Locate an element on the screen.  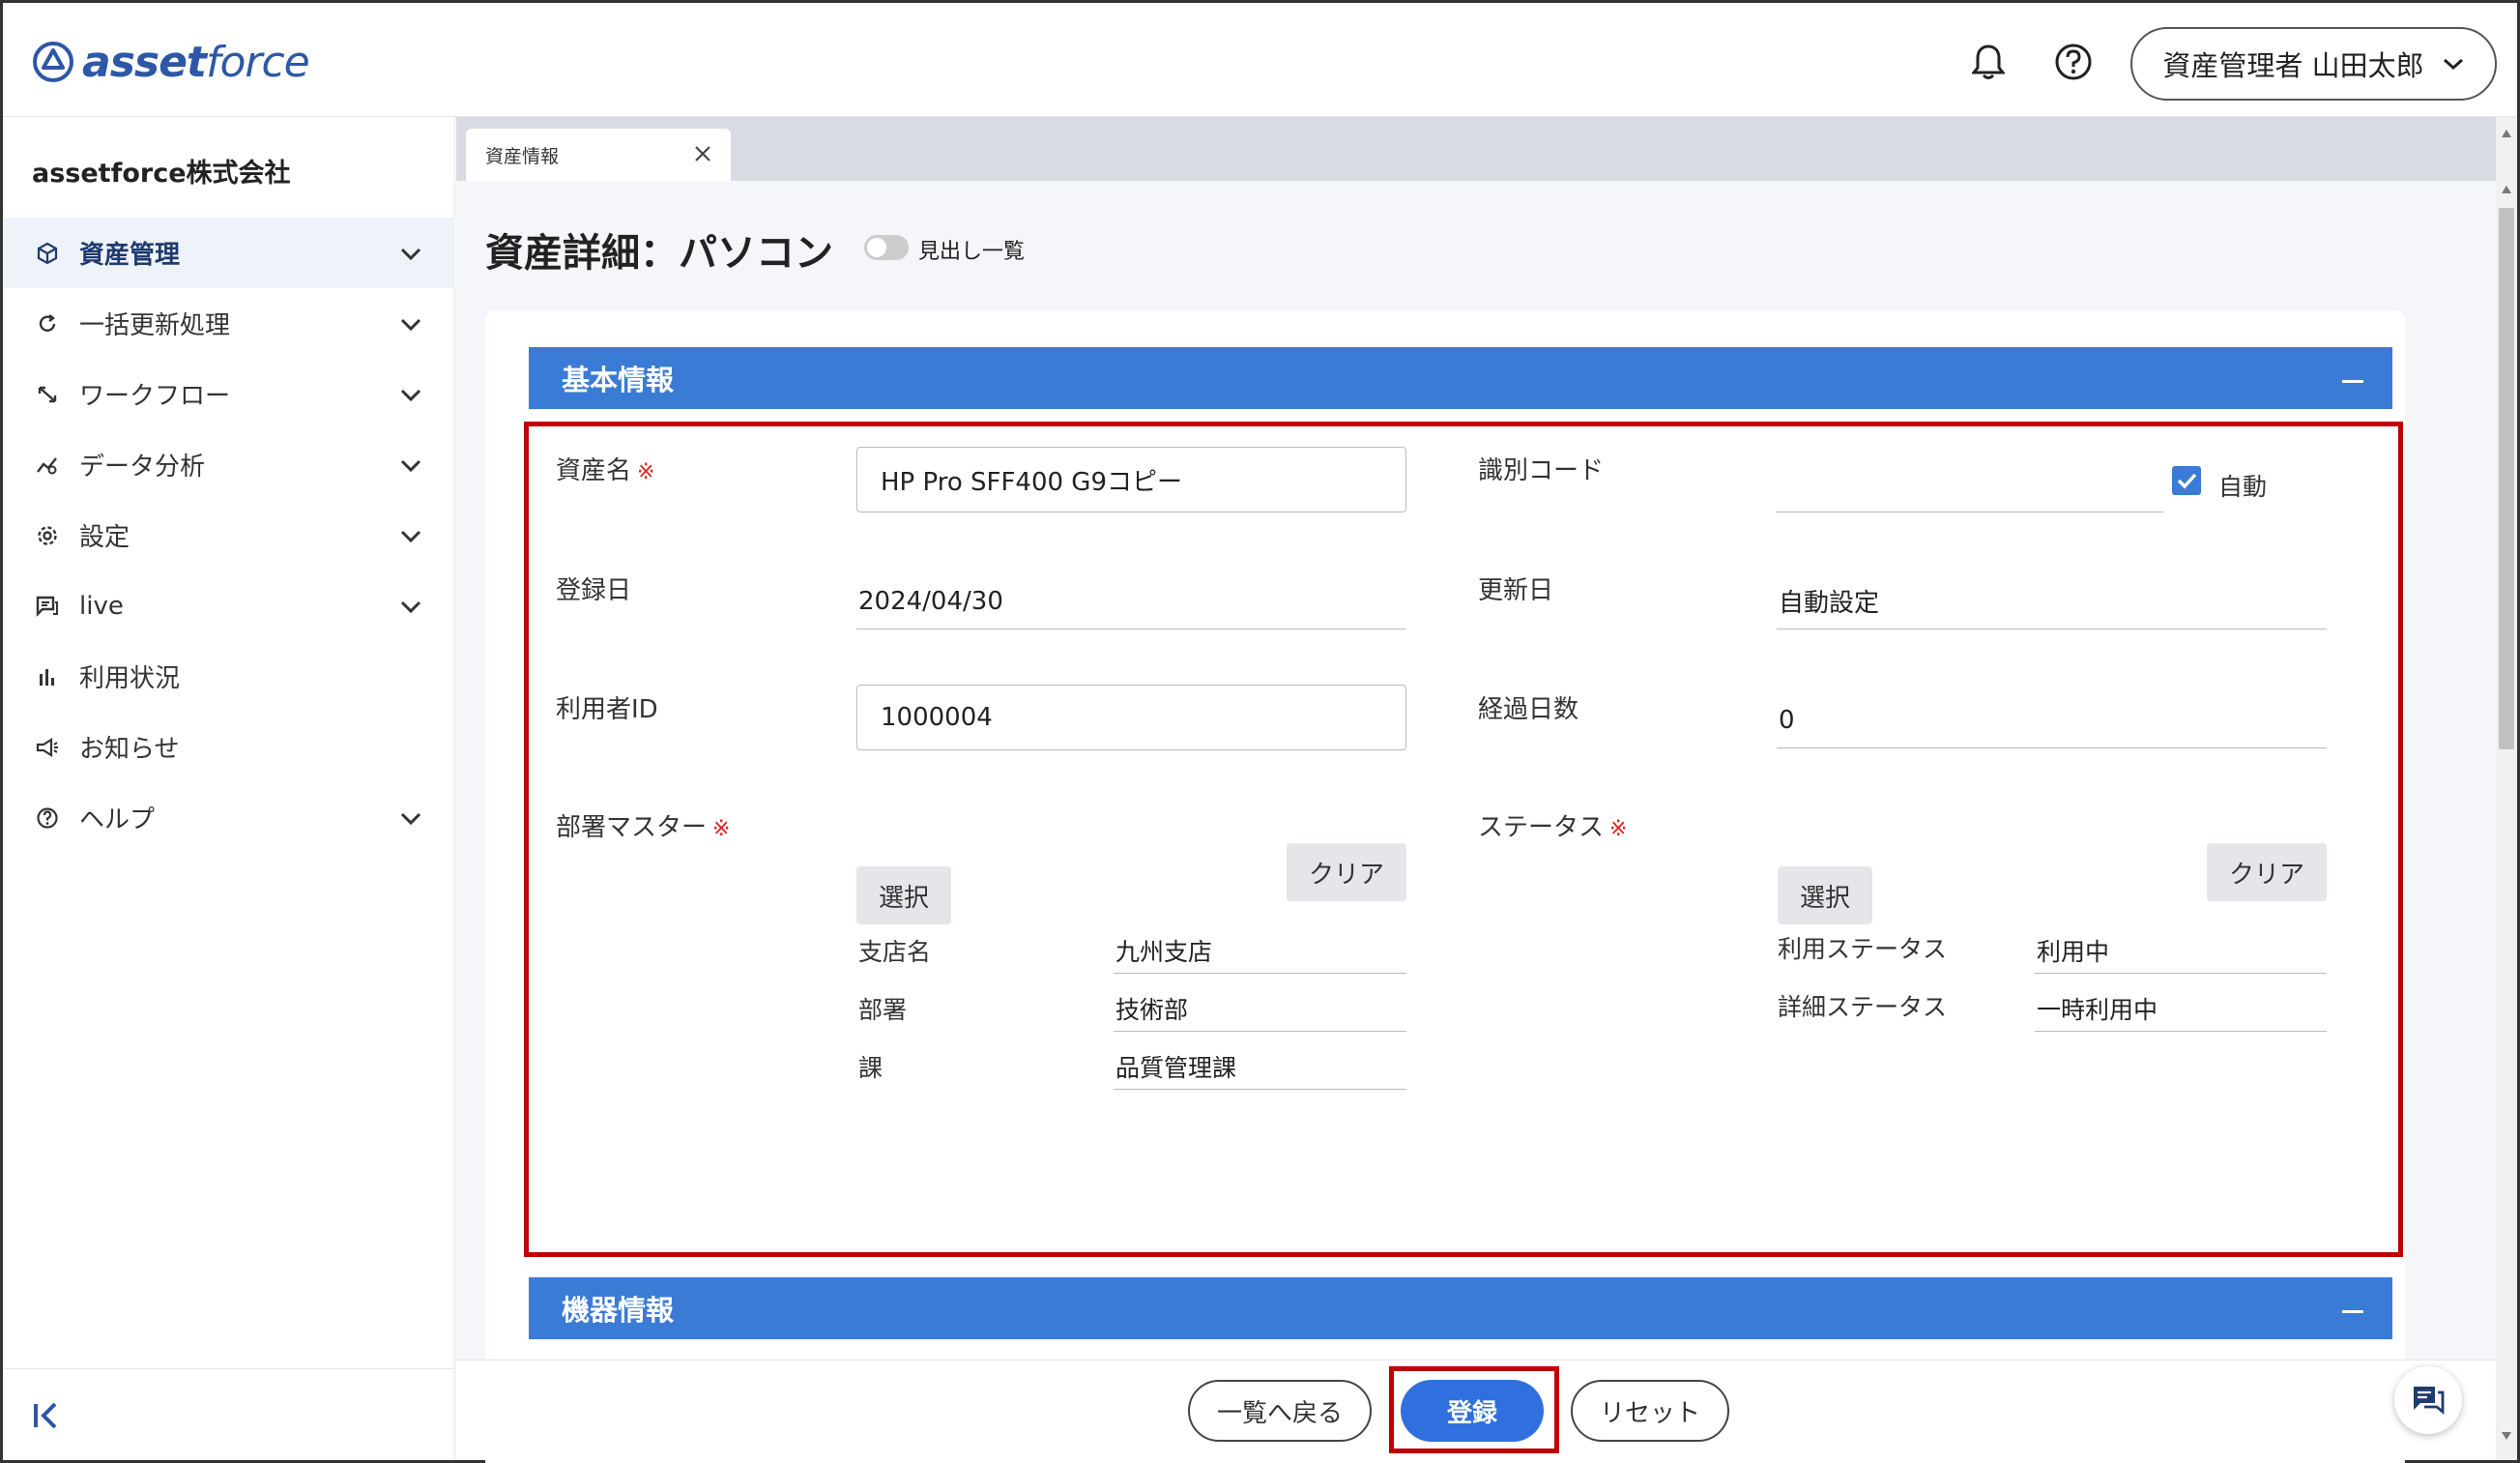
checkmark-icon is located at coordinates (2187, 481).